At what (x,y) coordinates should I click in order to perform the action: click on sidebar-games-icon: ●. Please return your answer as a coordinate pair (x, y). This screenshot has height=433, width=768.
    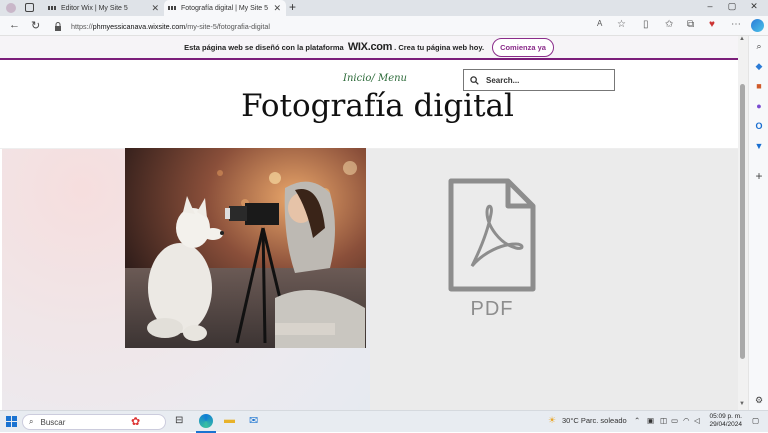
    Looking at the image, I should click on (759, 106).